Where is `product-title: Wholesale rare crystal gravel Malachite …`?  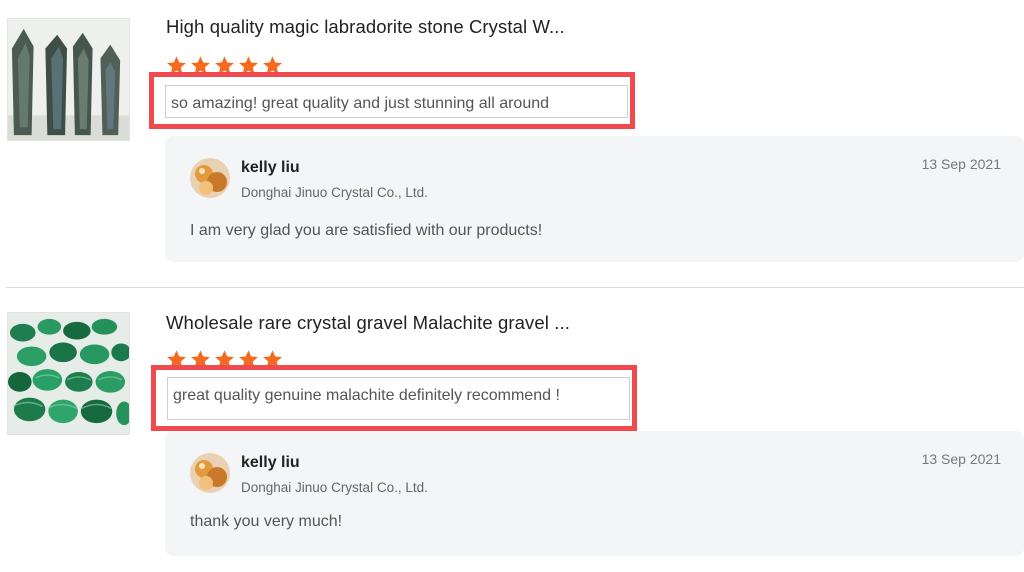 product-title: Wholesale rare crystal gravel Malachite … is located at coordinates (368, 323).